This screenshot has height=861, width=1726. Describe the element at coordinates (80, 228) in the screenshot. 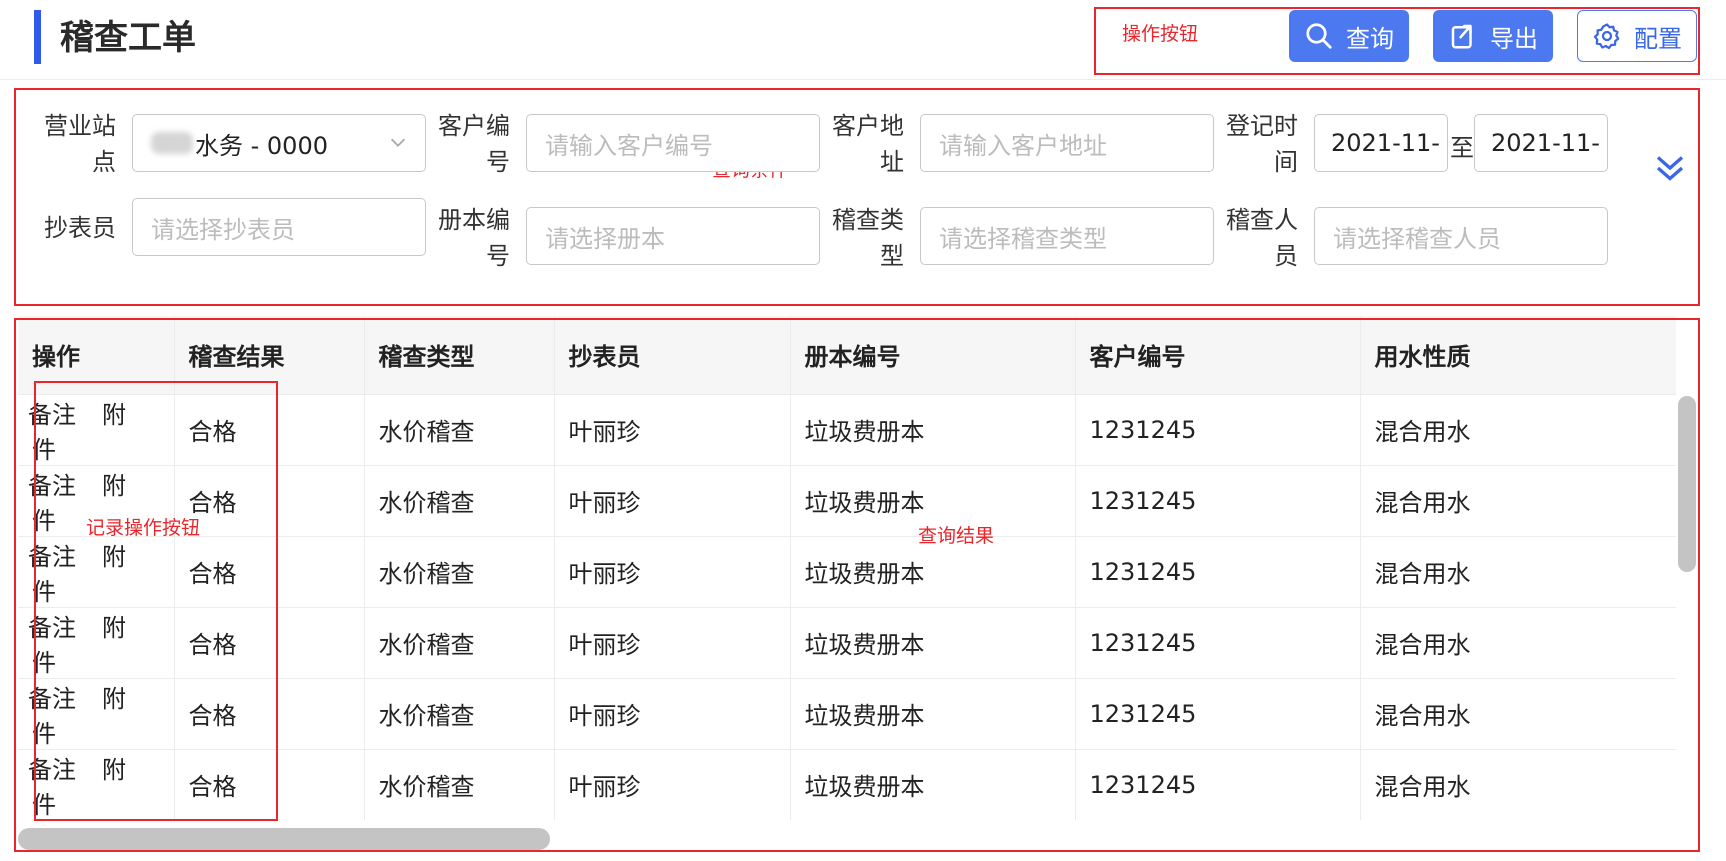

I see `reader-label: 抄表员` at that location.